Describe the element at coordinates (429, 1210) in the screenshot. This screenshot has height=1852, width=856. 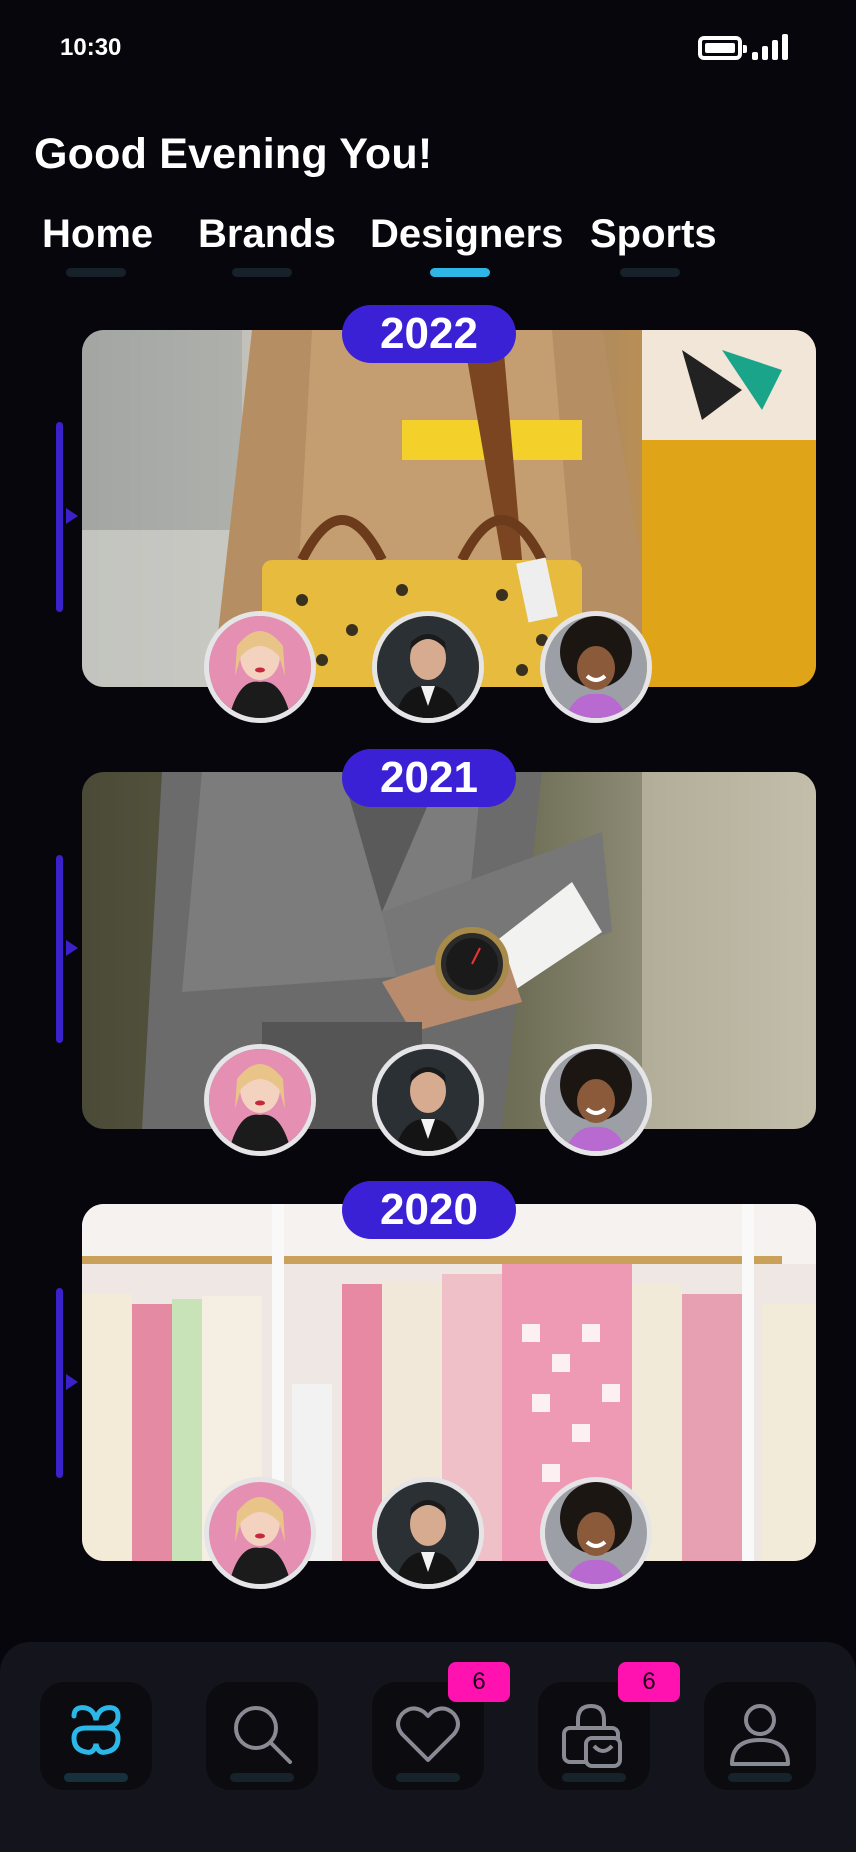
I see `year-badge-2020: 2020` at that location.